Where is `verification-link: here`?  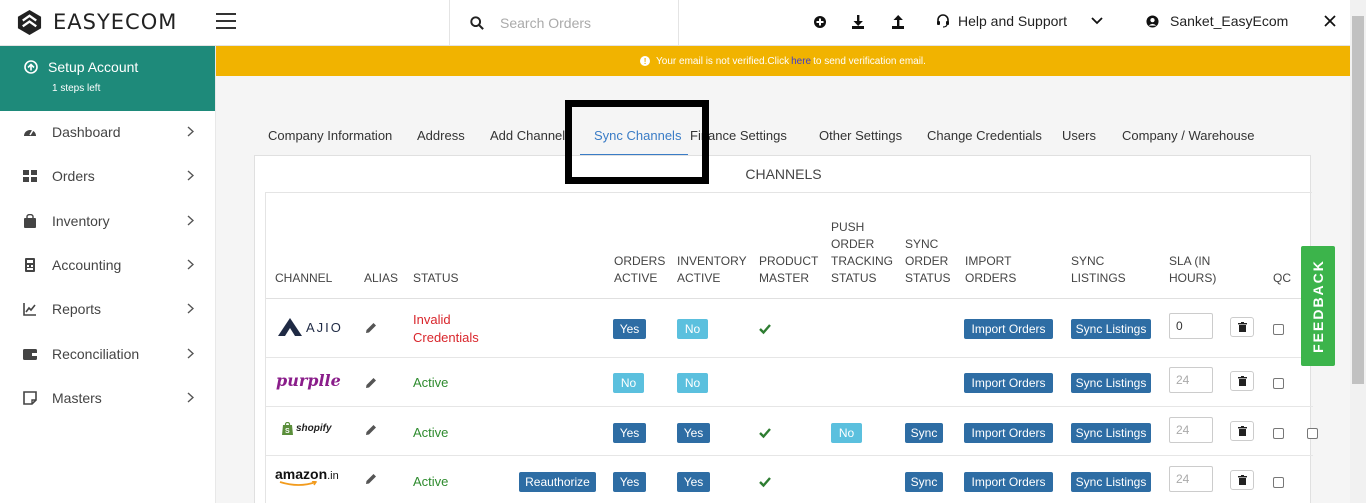
verification-link: here is located at coordinates (801, 61).